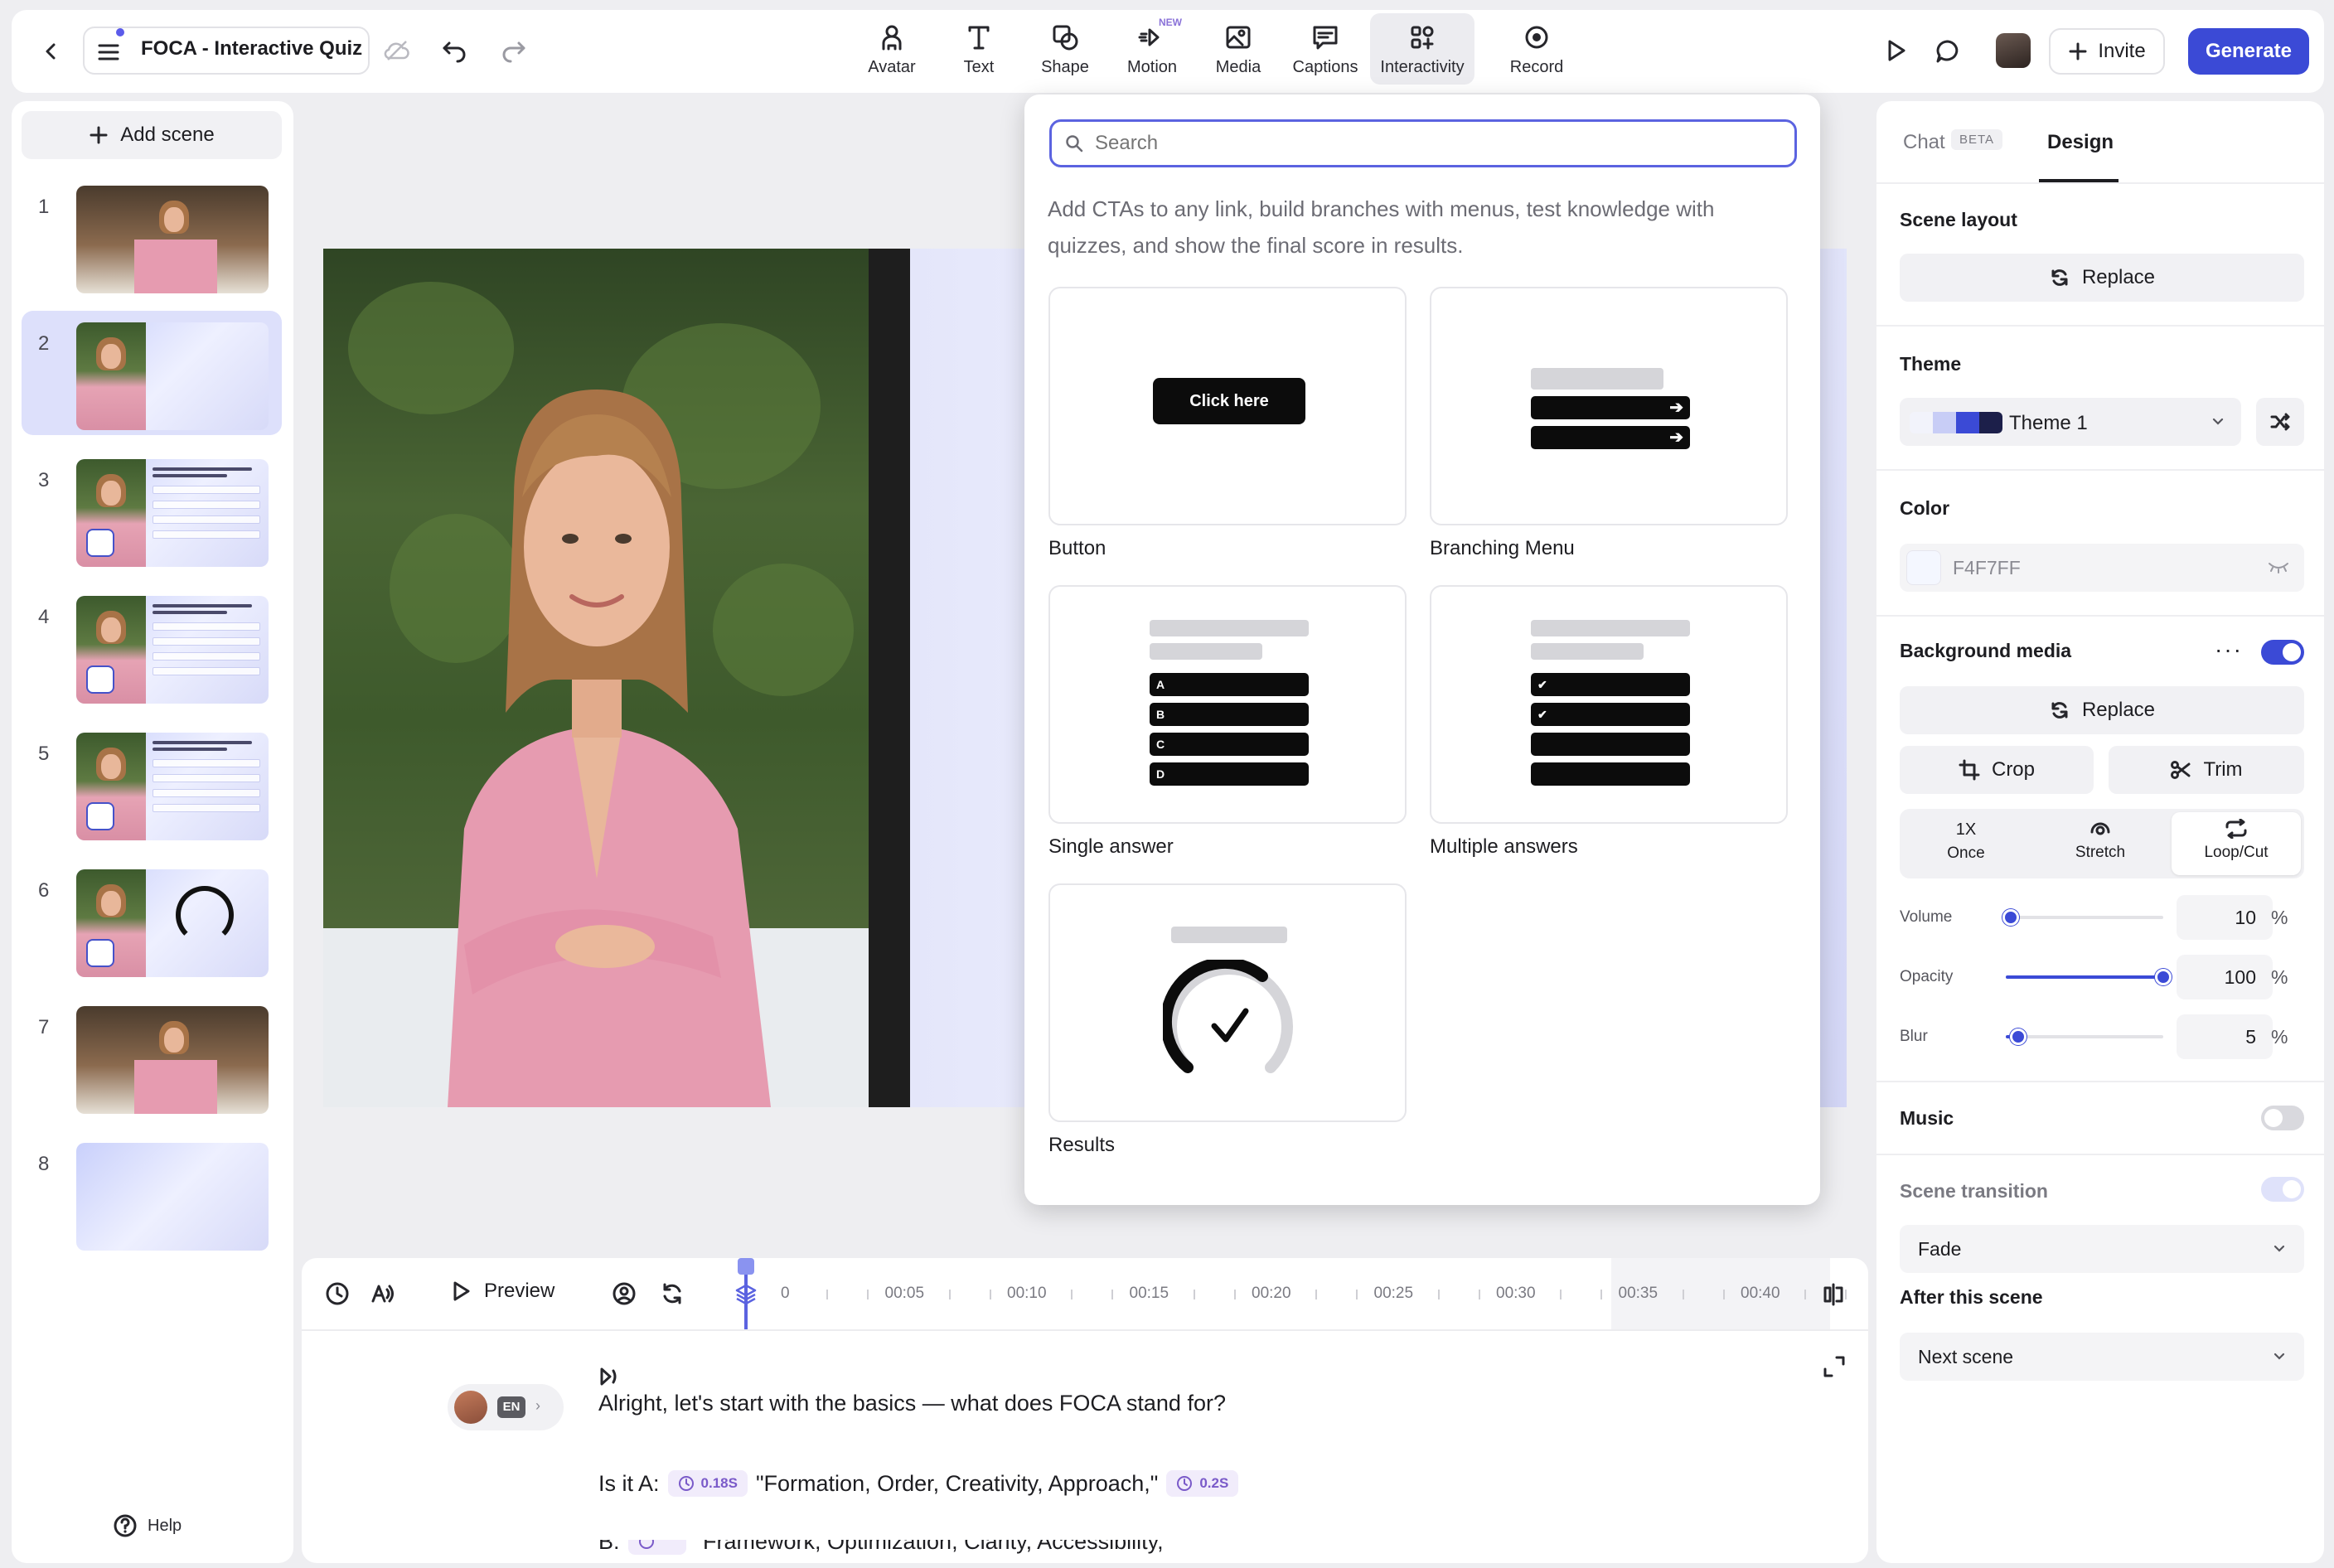 This screenshot has height=1568, width=2334. Describe the element at coordinates (1924, 567) in the screenshot. I see `color-swatch` at that location.